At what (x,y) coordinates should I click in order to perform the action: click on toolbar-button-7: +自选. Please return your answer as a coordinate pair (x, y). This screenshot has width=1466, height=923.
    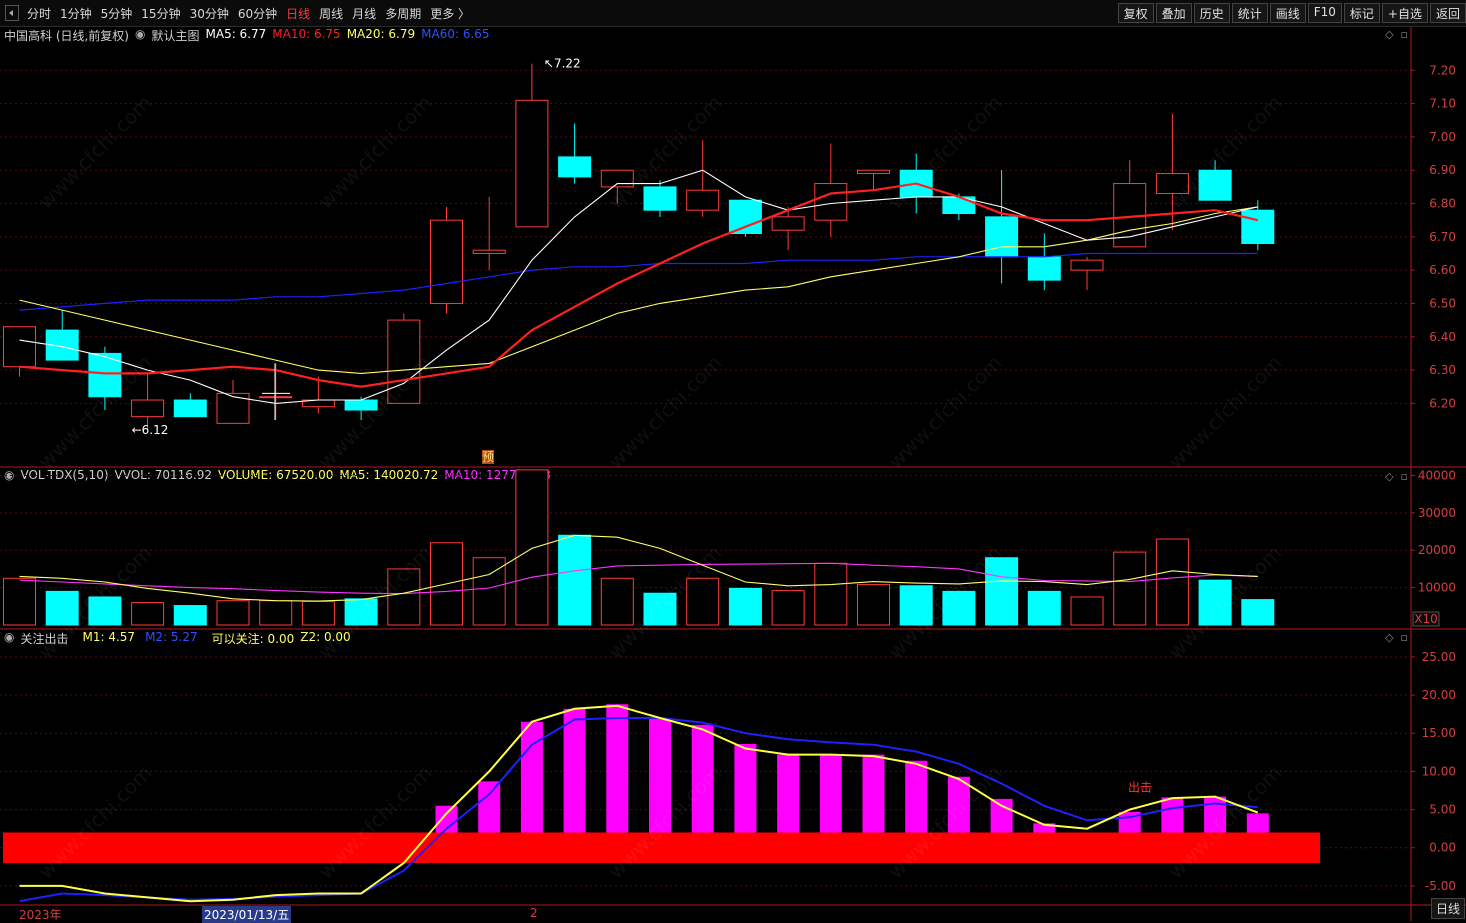
    Looking at the image, I should click on (1404, 13).